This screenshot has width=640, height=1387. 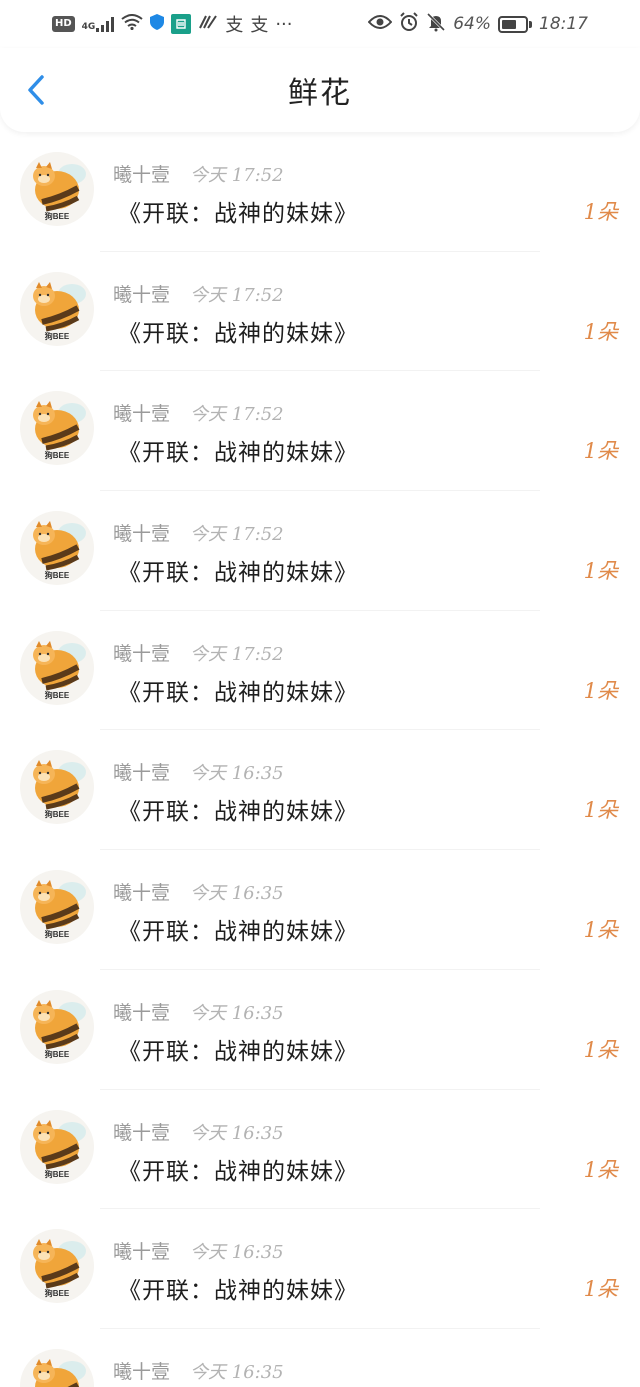 What do you see at coordinates (181, 24) in the screenshot?
I see `mi-home-icon` at bounding box center [181, 24].